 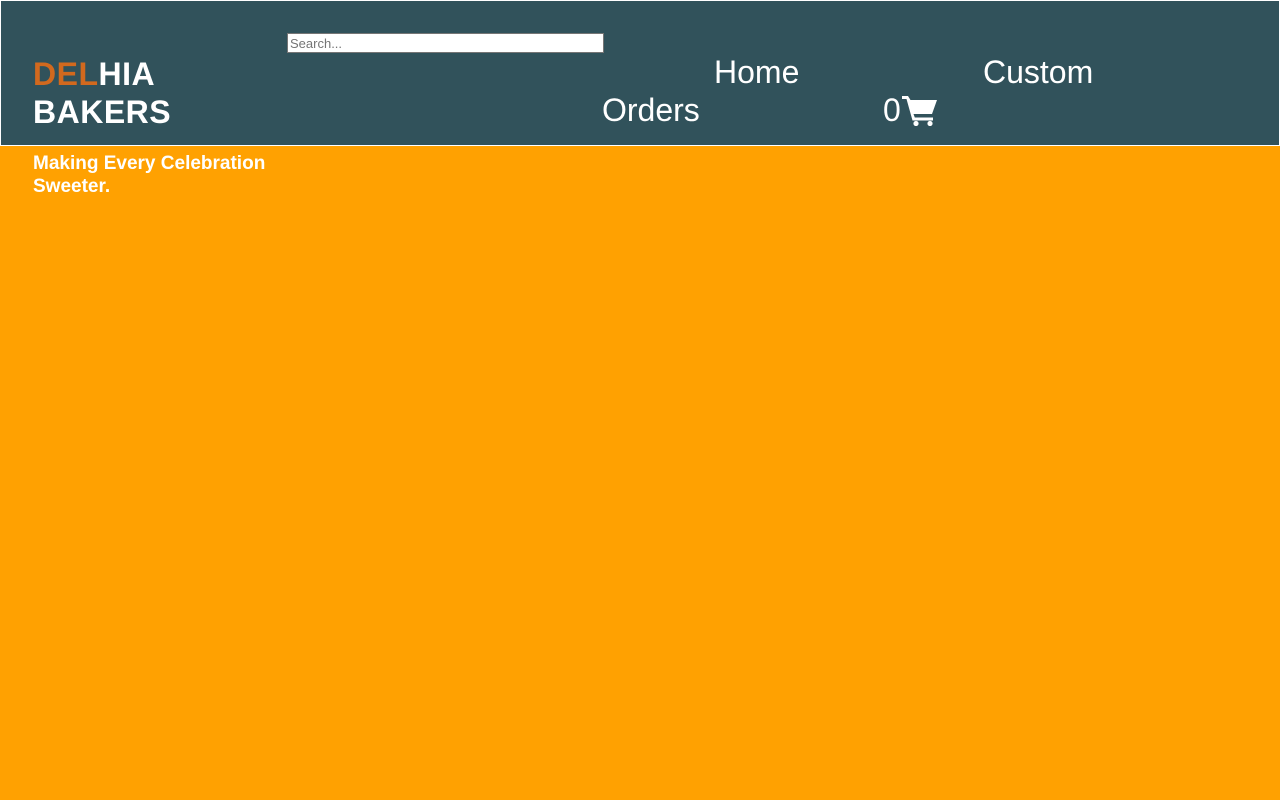 I want to click on brand-line2: BAKERS, so click(x=102, y=112).